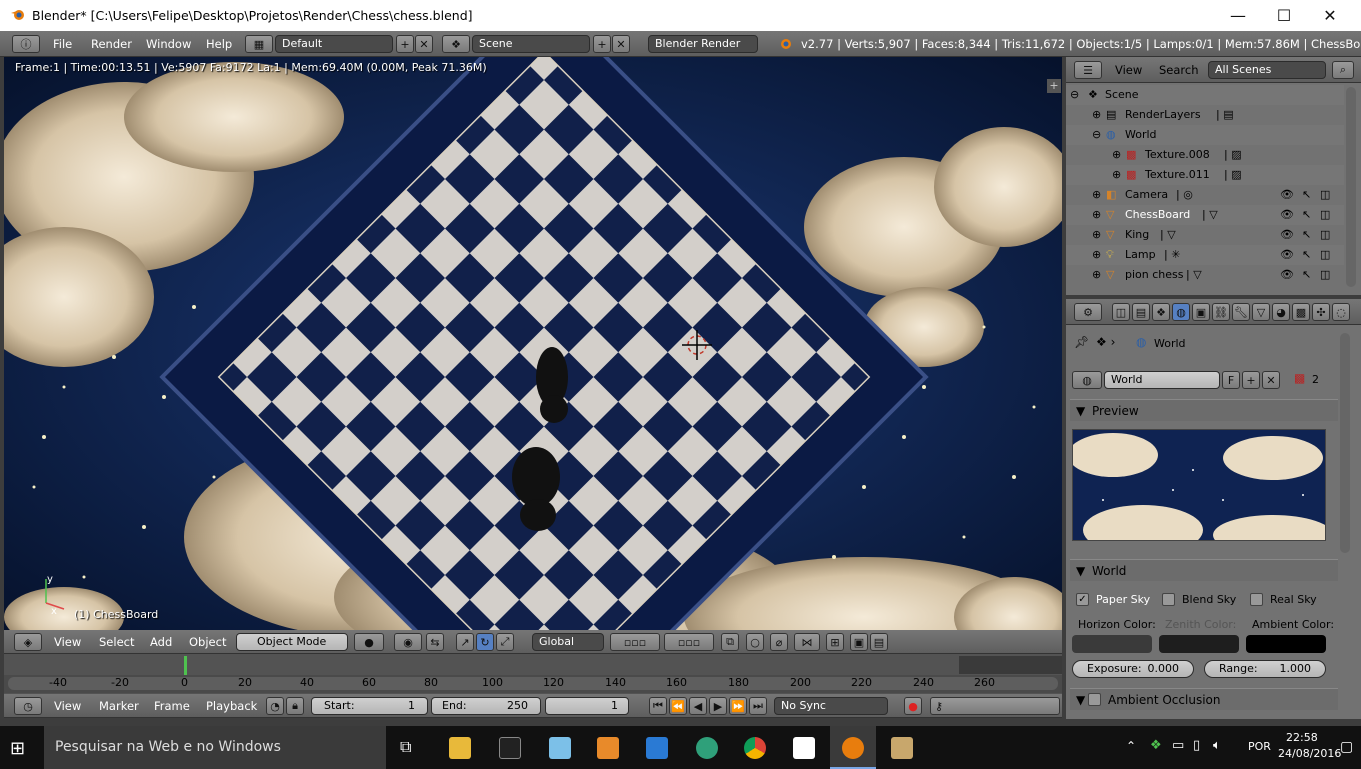 The height and width of the screenshot is (769, 1361). Describe the element at coordinates (1201, 312) in the screenshot. I see `object-tab-icon: ▣` at that location.